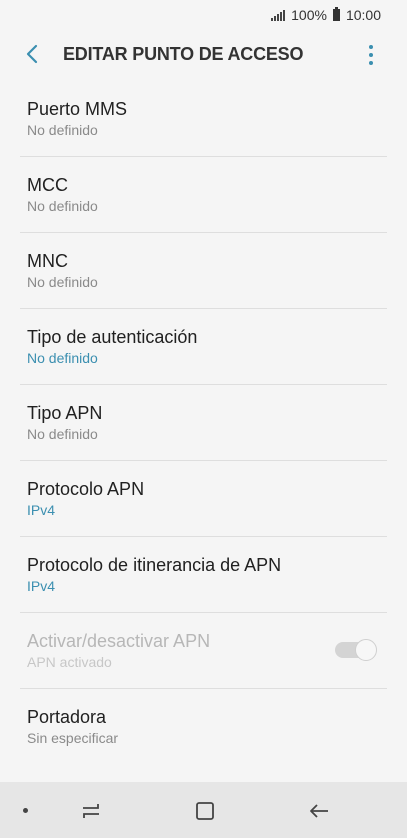 The image size is (407, 838). I want to click on home-icon, so click(205, 811).